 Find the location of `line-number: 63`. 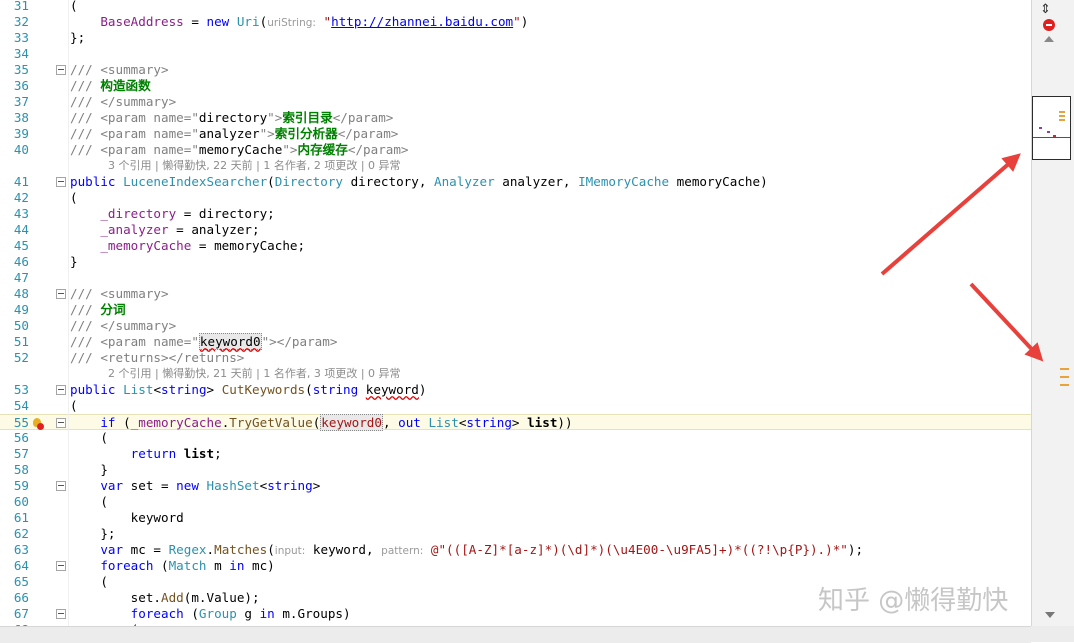

line-number: 63 is located at coordinates (21, 549).